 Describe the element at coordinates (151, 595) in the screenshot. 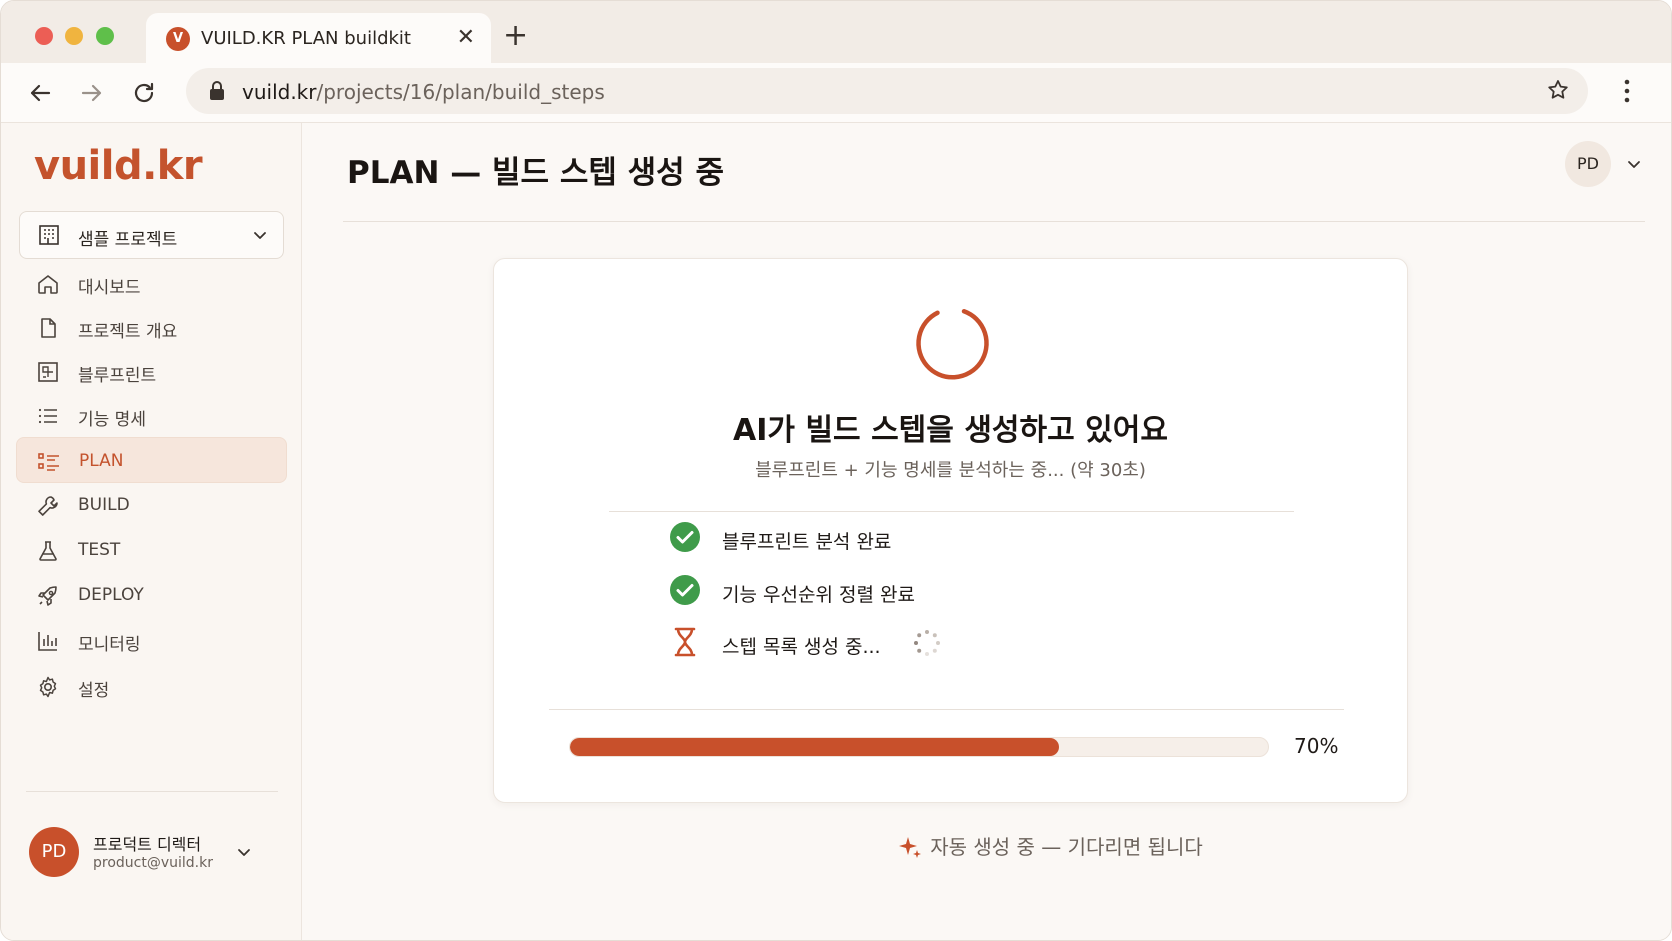

I see `sidebar-item-deploy: DEPLOY` at that location.